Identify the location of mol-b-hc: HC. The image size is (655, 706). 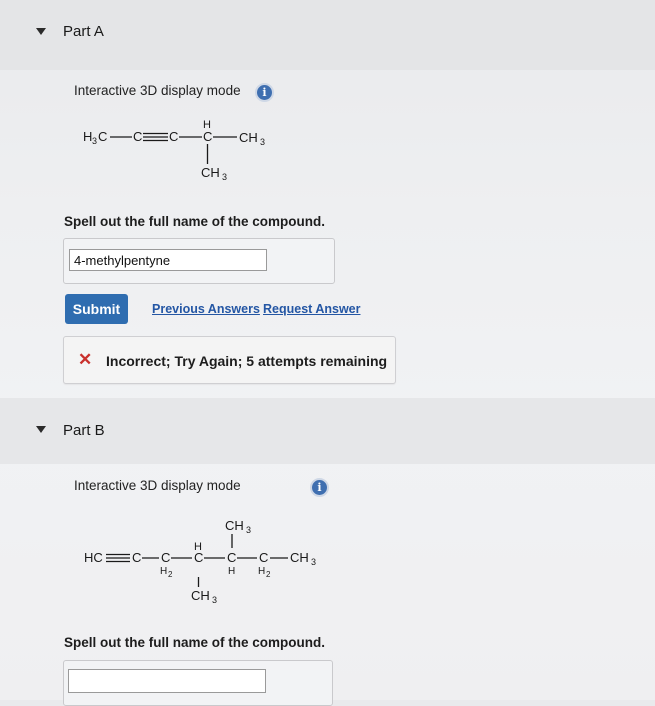
(93, 557).